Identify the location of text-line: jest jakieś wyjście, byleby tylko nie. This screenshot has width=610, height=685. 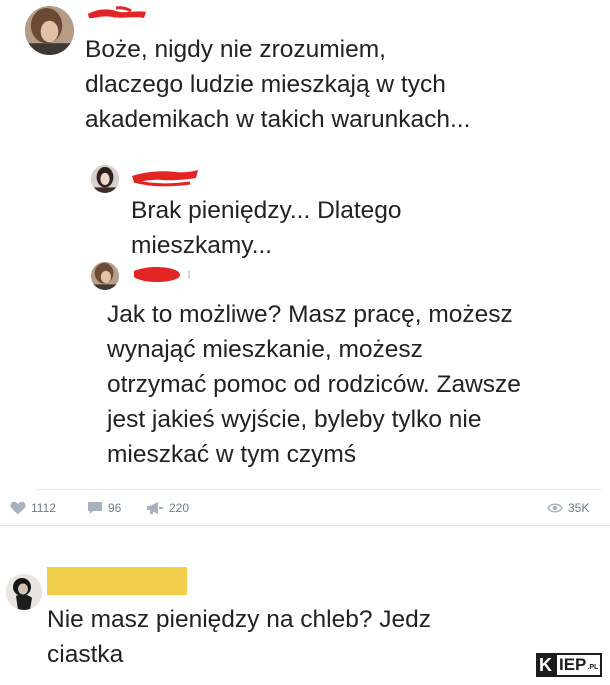
(294, 419).